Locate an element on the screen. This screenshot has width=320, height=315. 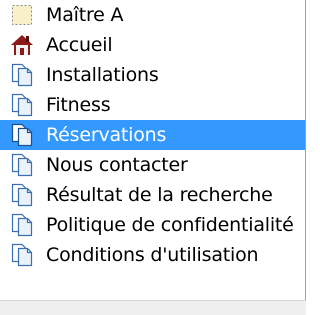
list-item-label: Fitness is located at coordinates (78, 105).